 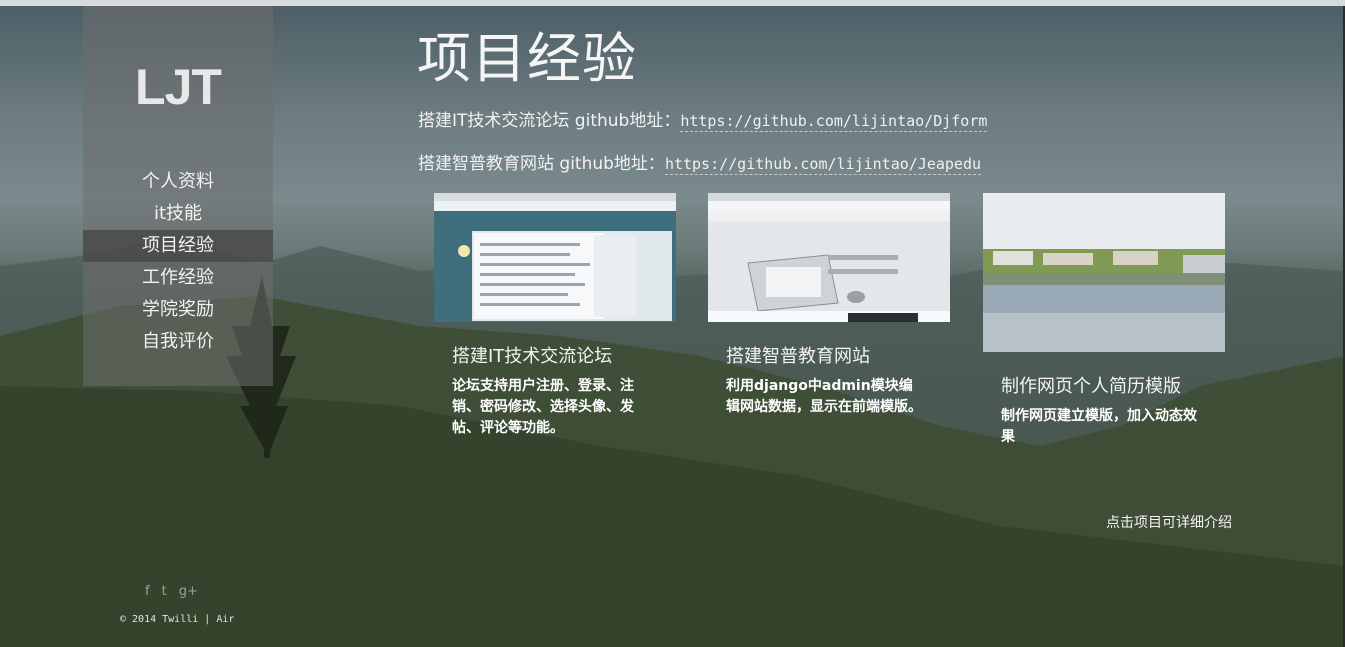 What do you see at coordinates (829, 257) in the screenshot?
I see `project-thumbnail-edu` at bounding box center [829, 257].